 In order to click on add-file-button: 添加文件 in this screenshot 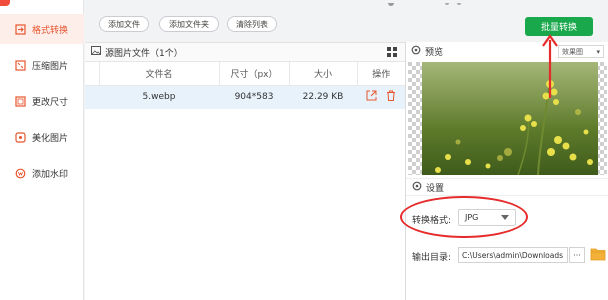, I will do `click(124, 24)`.